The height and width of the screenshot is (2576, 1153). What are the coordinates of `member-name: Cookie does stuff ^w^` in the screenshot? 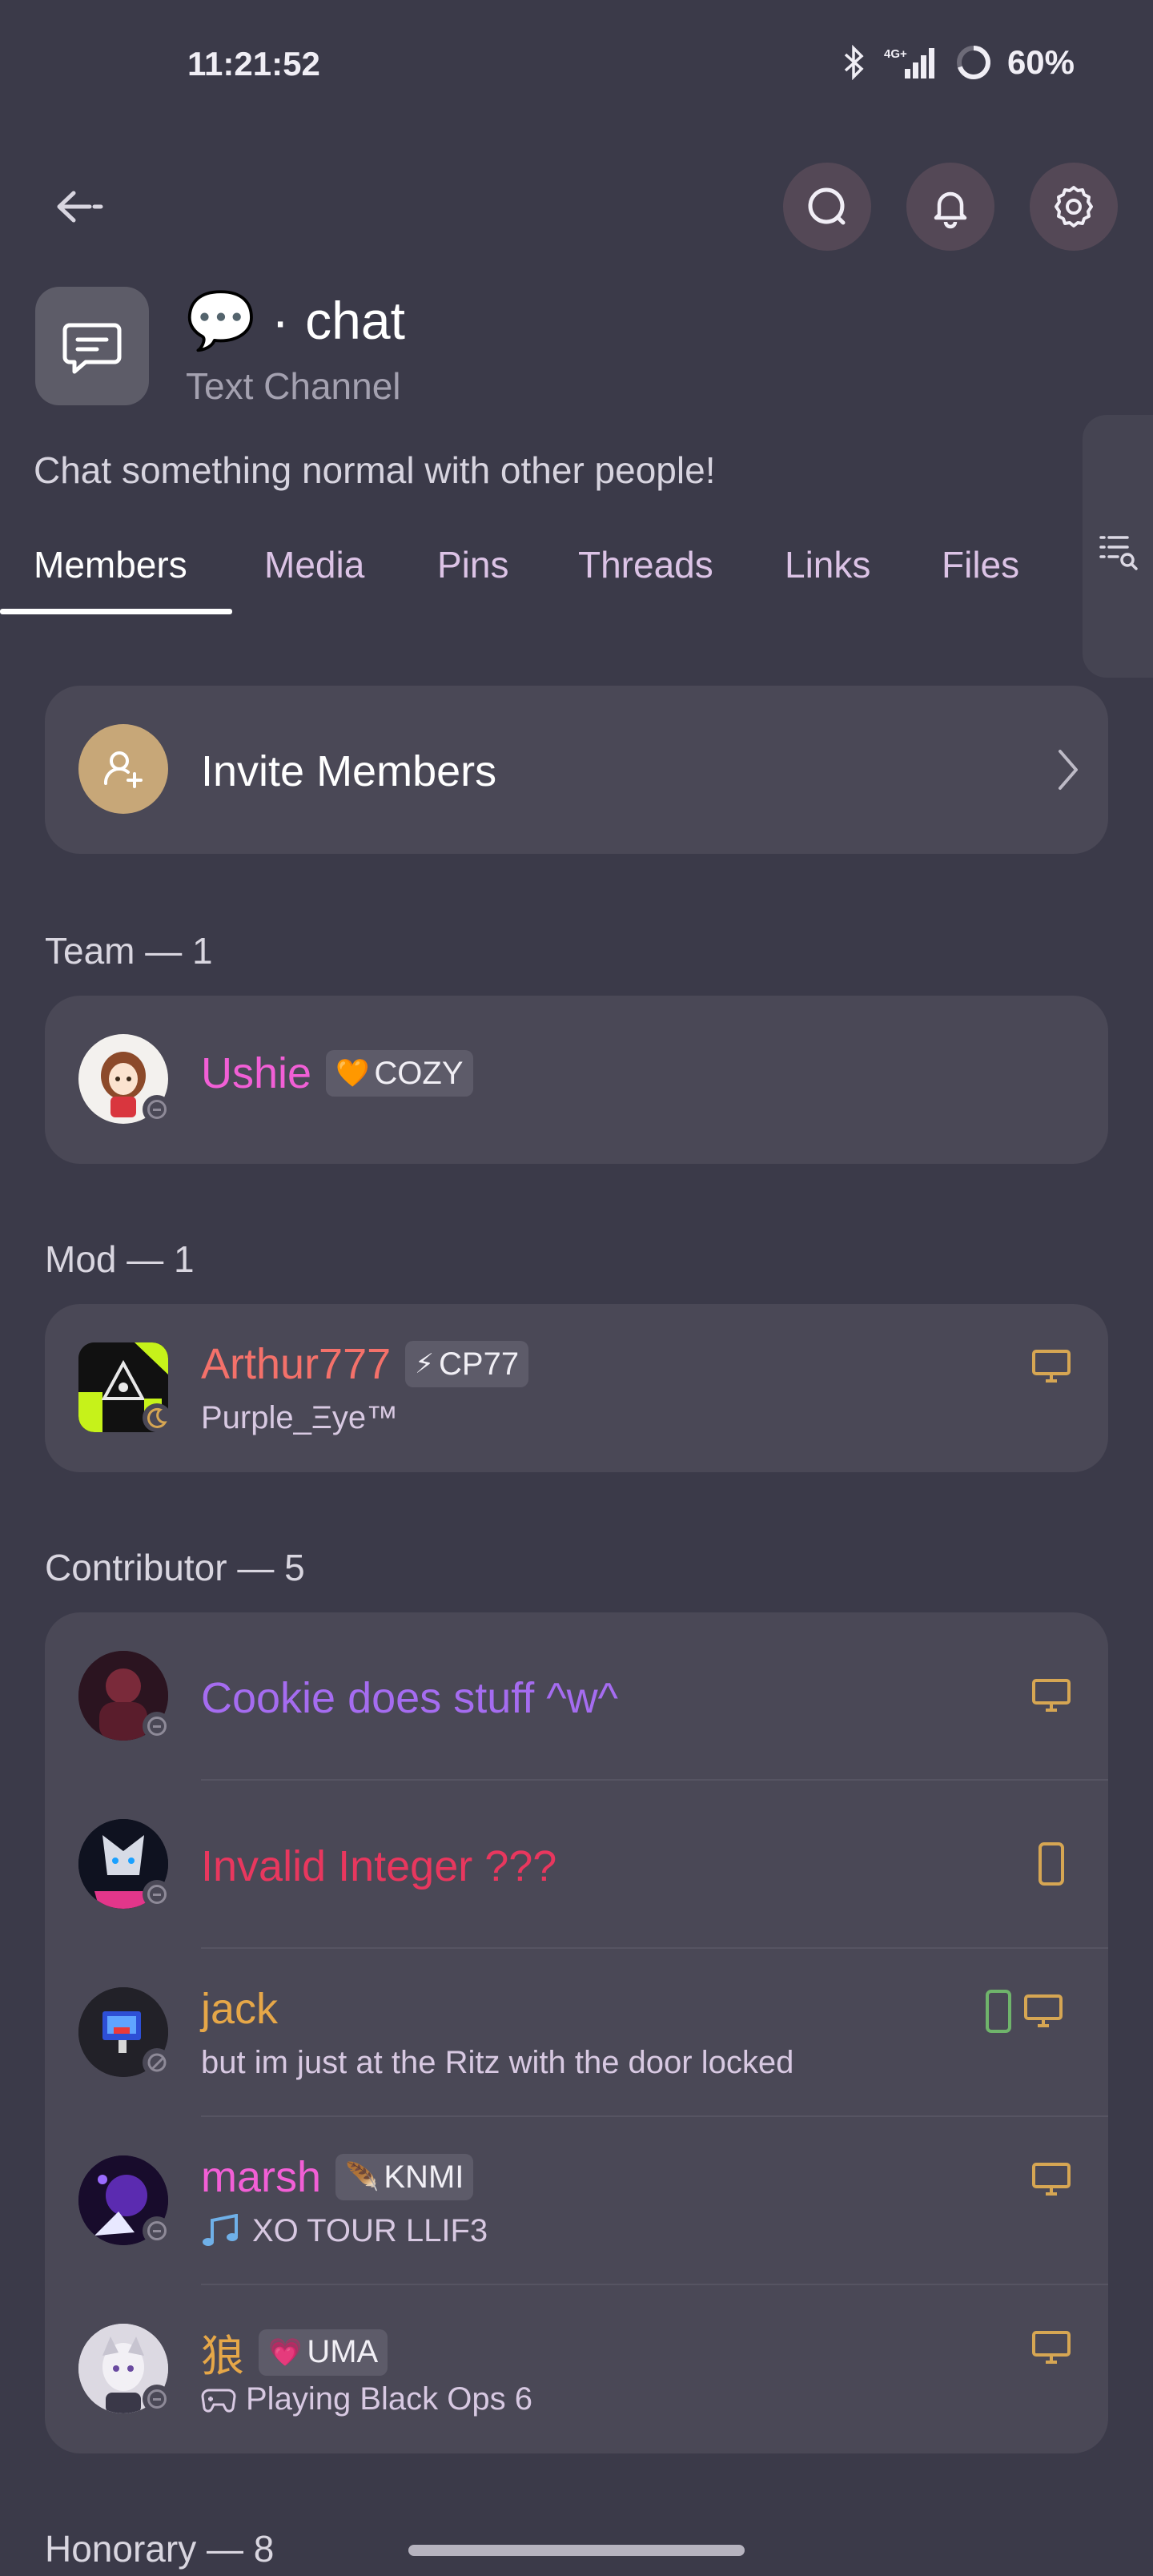 It's located at (409, 1698).